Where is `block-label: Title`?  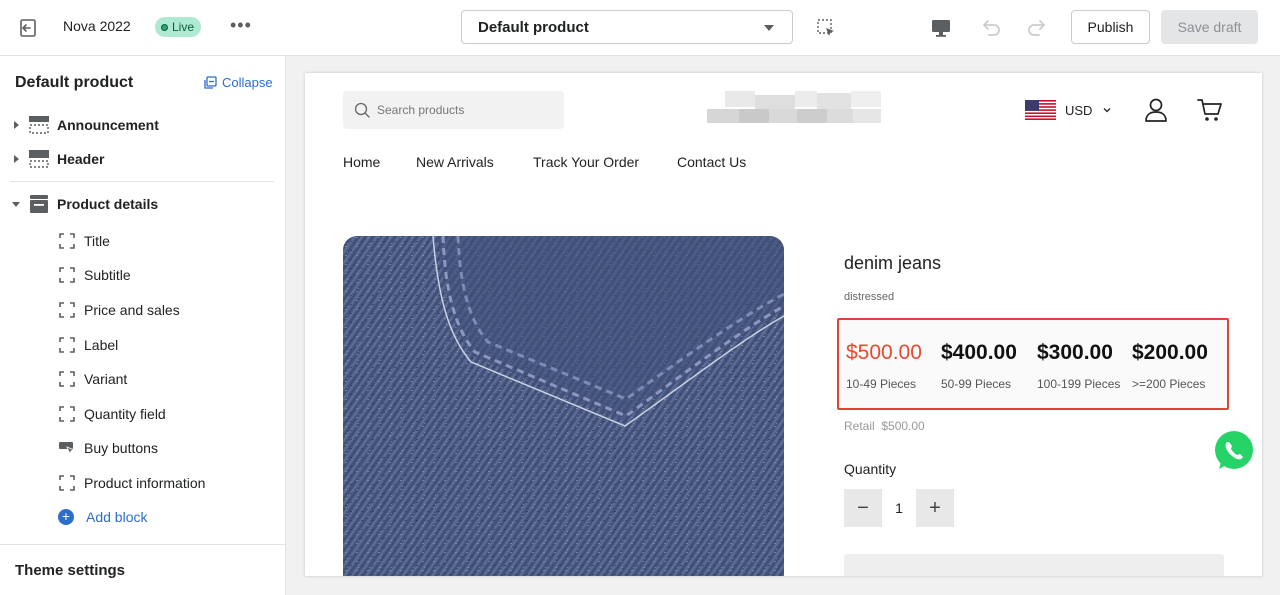 block-label: Title is located at coordinates (97, 241).